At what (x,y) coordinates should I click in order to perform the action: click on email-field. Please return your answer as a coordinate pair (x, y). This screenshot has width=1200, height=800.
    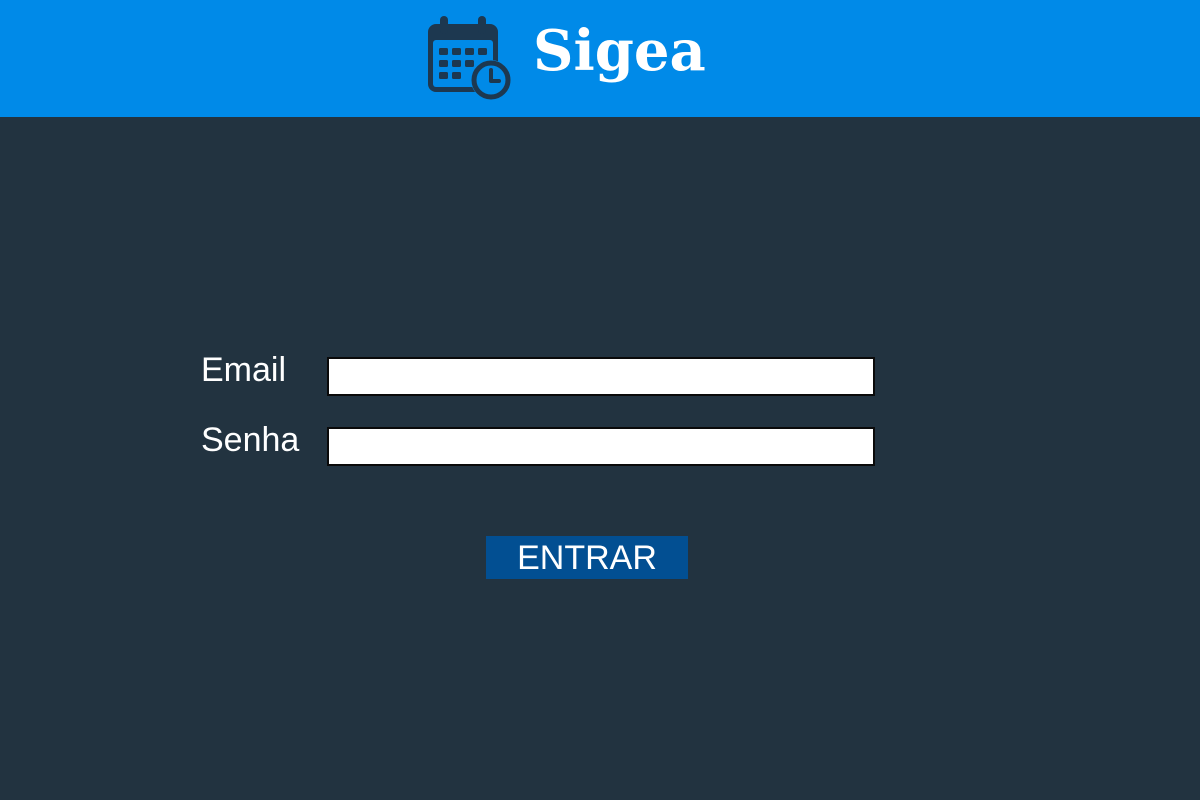
    Looking at the image, I should click on (601, 376).